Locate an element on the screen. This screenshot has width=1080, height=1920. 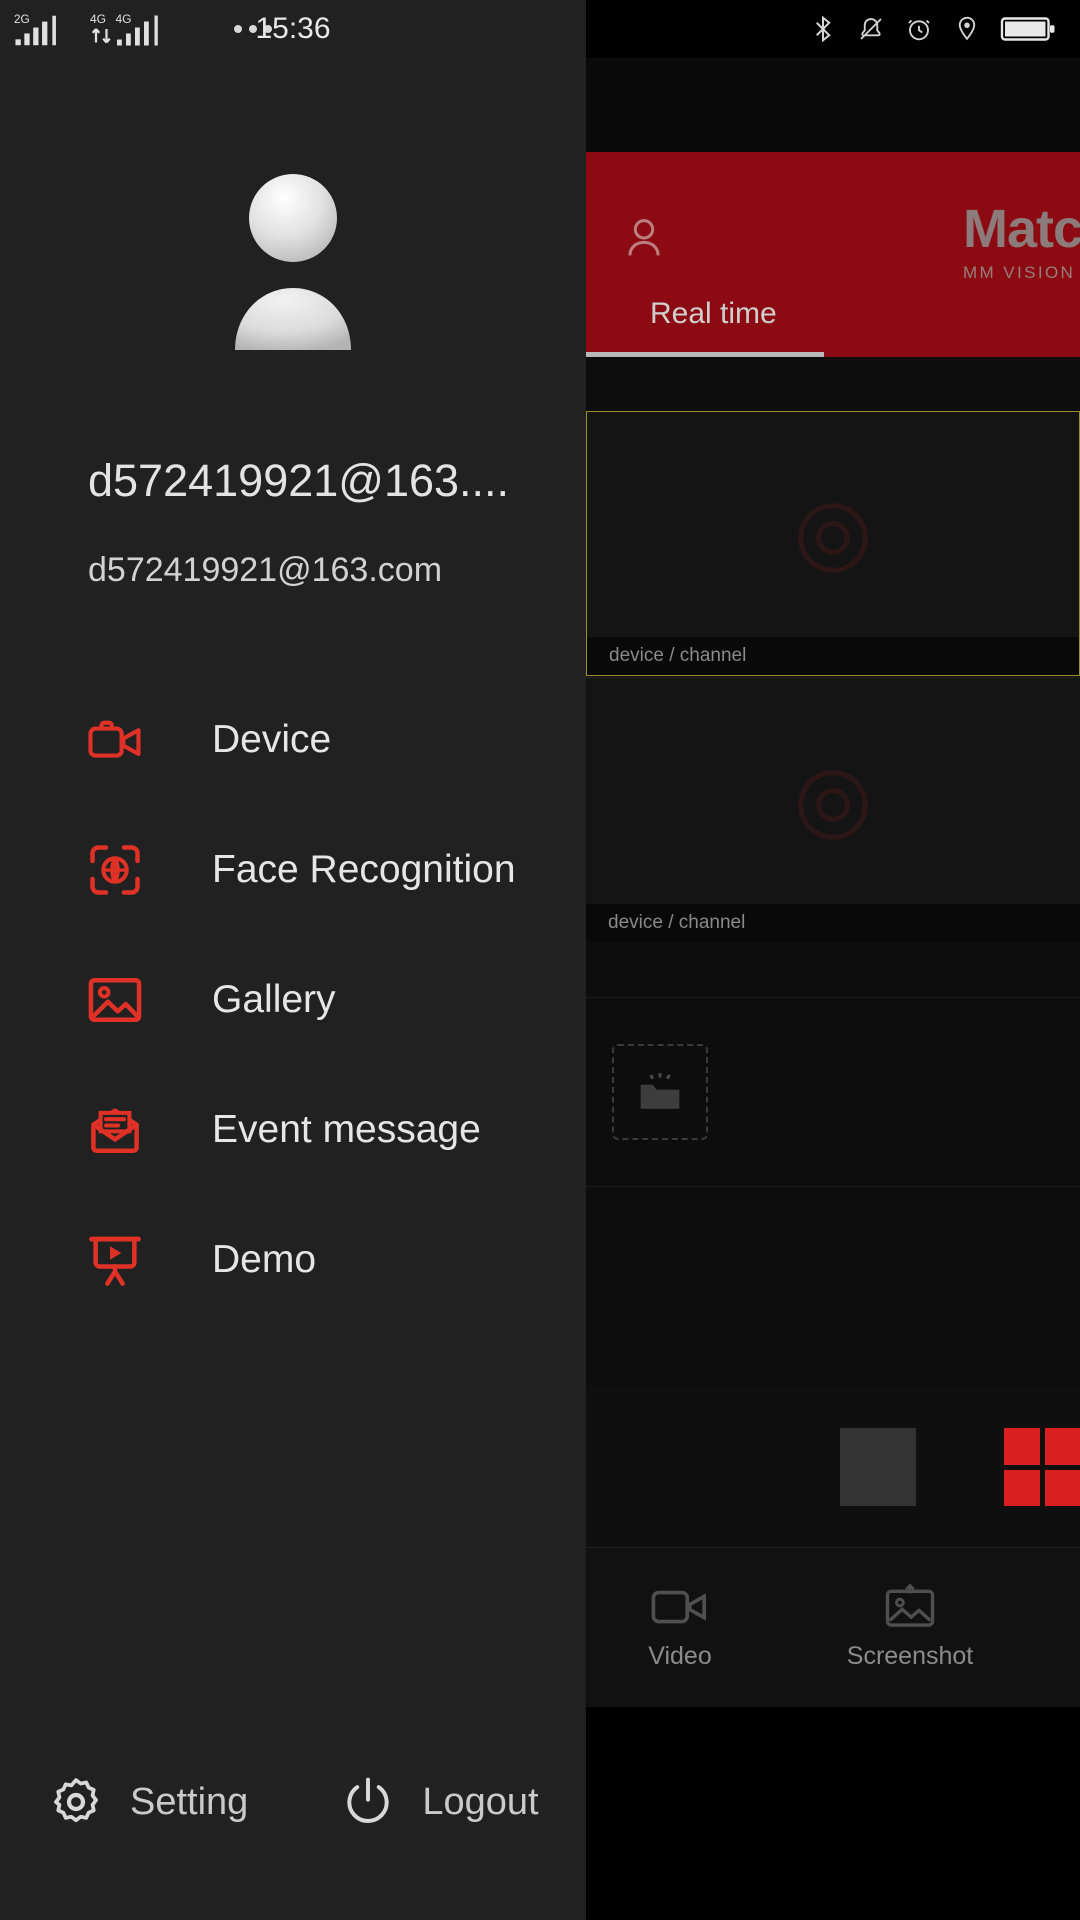
envelope-icon is located at coordinates (115, 1130).